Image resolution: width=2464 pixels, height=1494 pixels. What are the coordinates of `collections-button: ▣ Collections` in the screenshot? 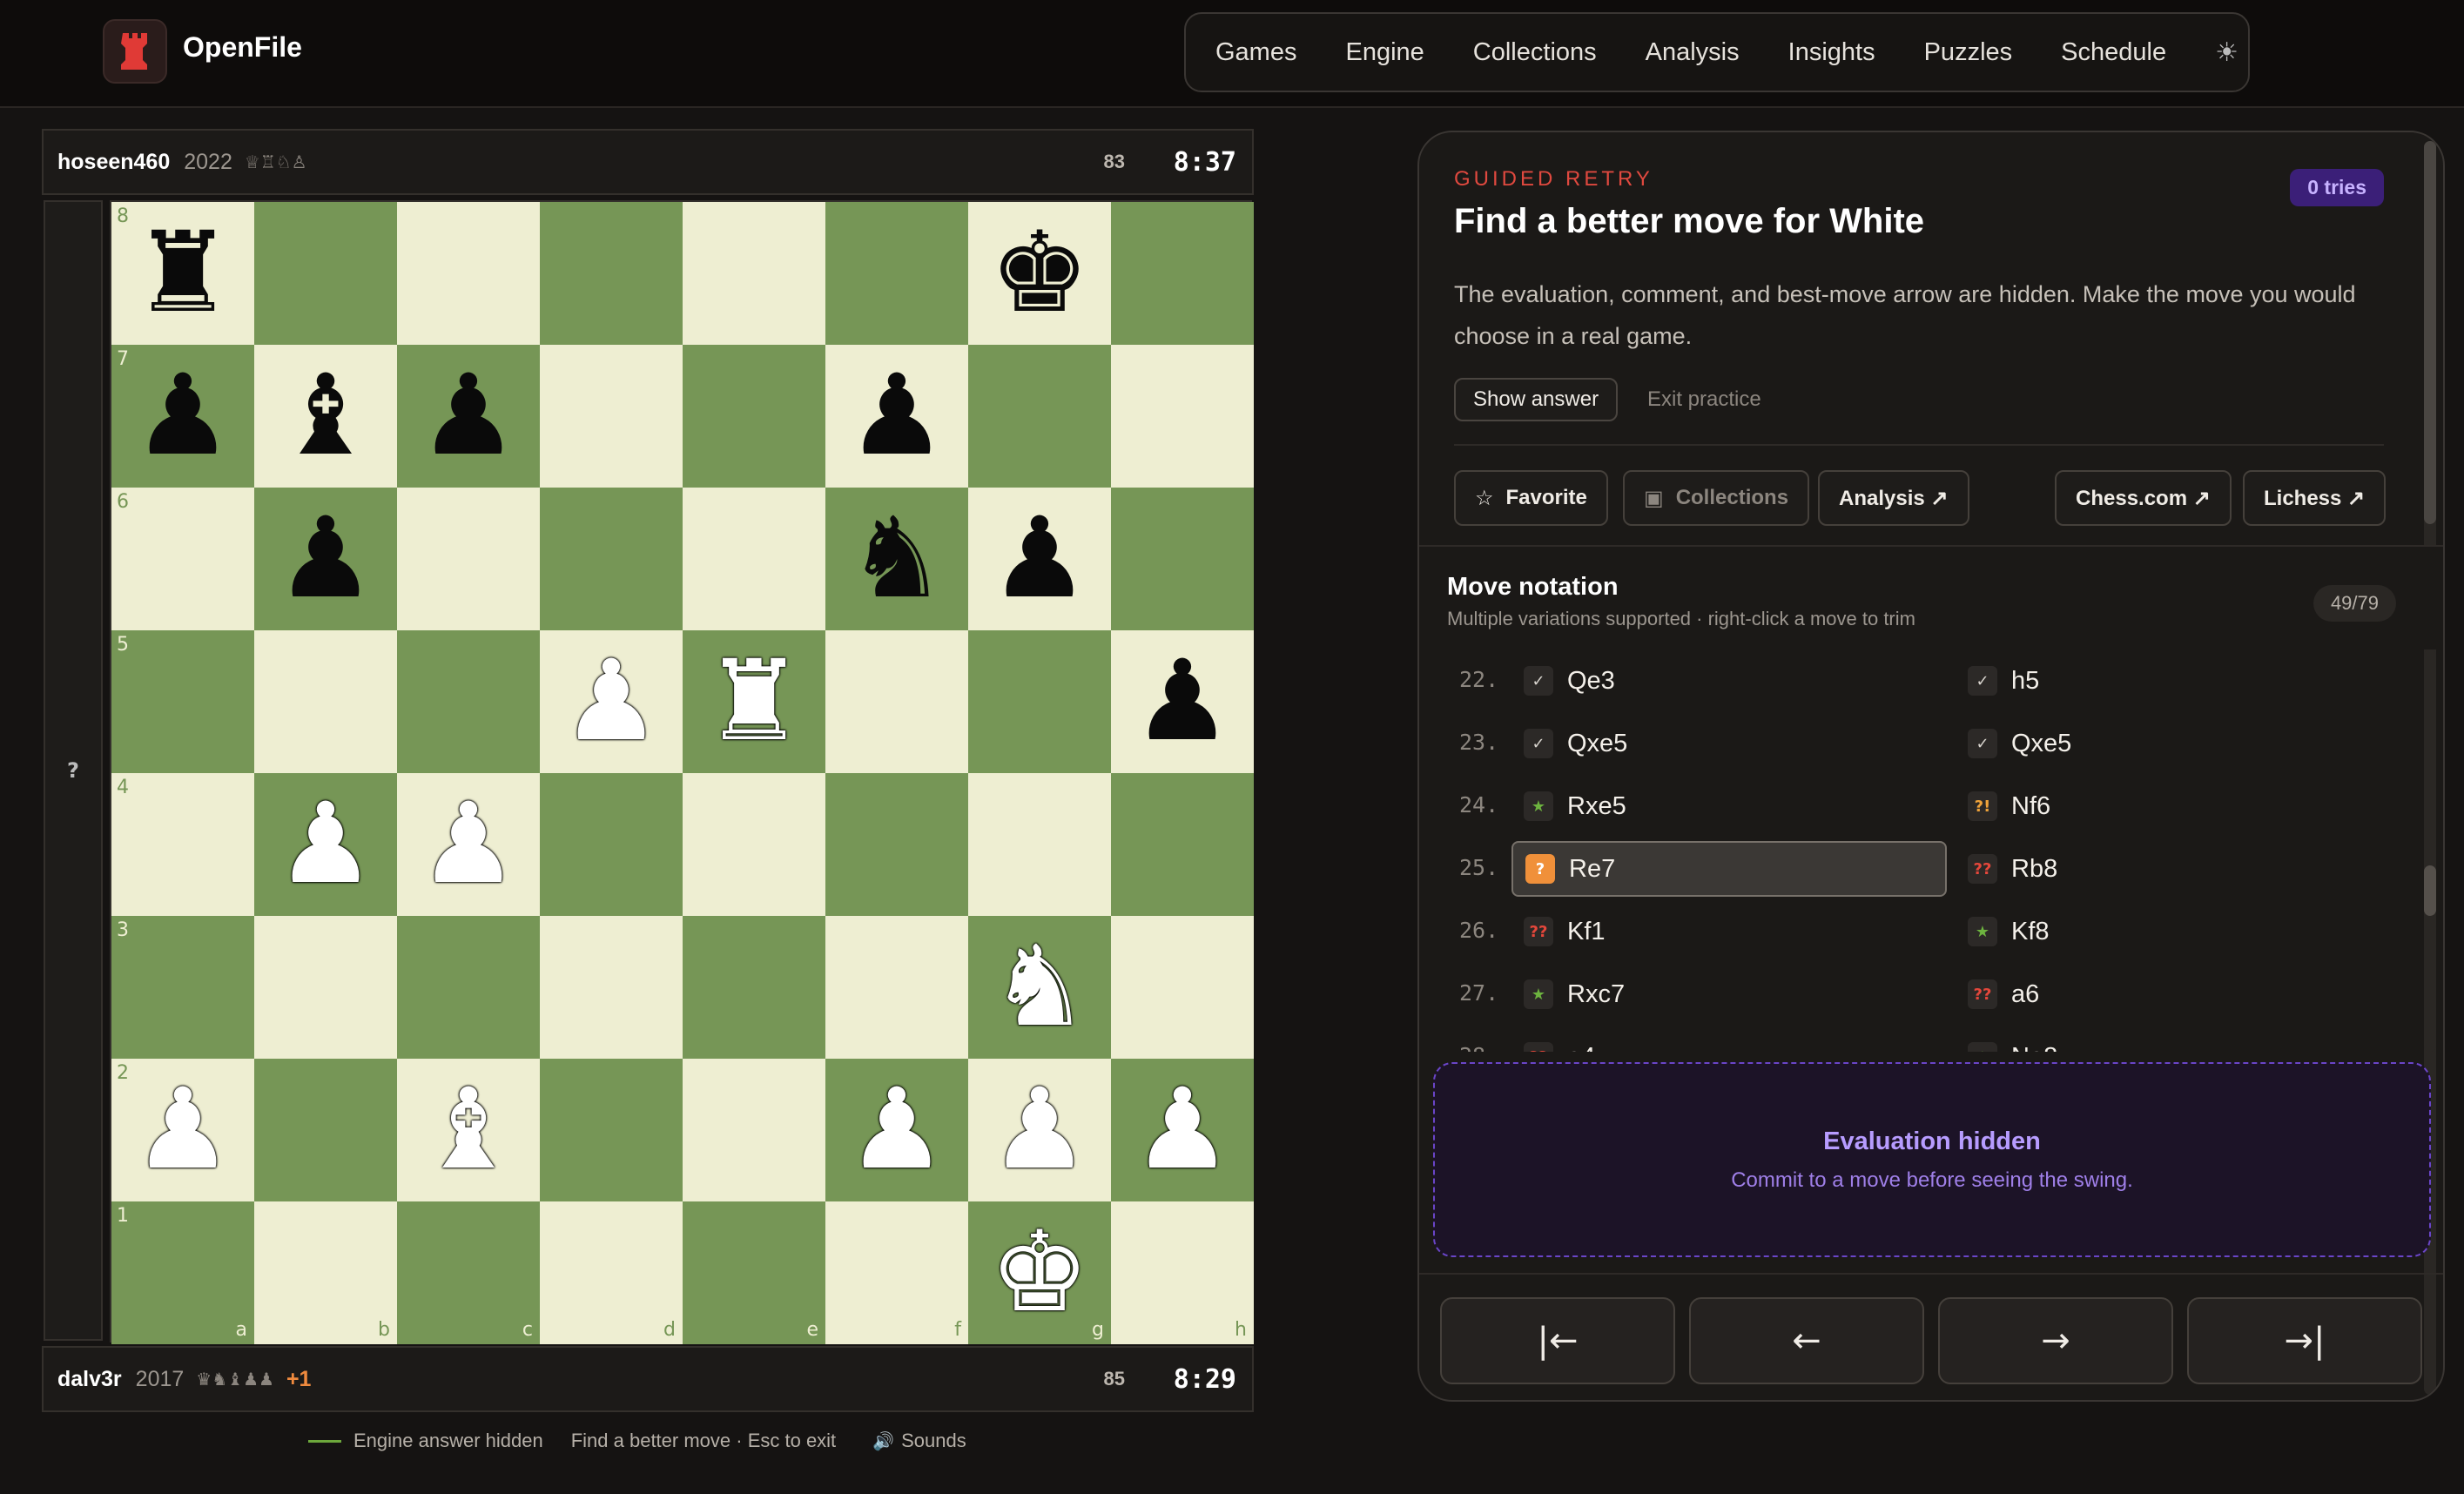 It's located at (1716, 498).